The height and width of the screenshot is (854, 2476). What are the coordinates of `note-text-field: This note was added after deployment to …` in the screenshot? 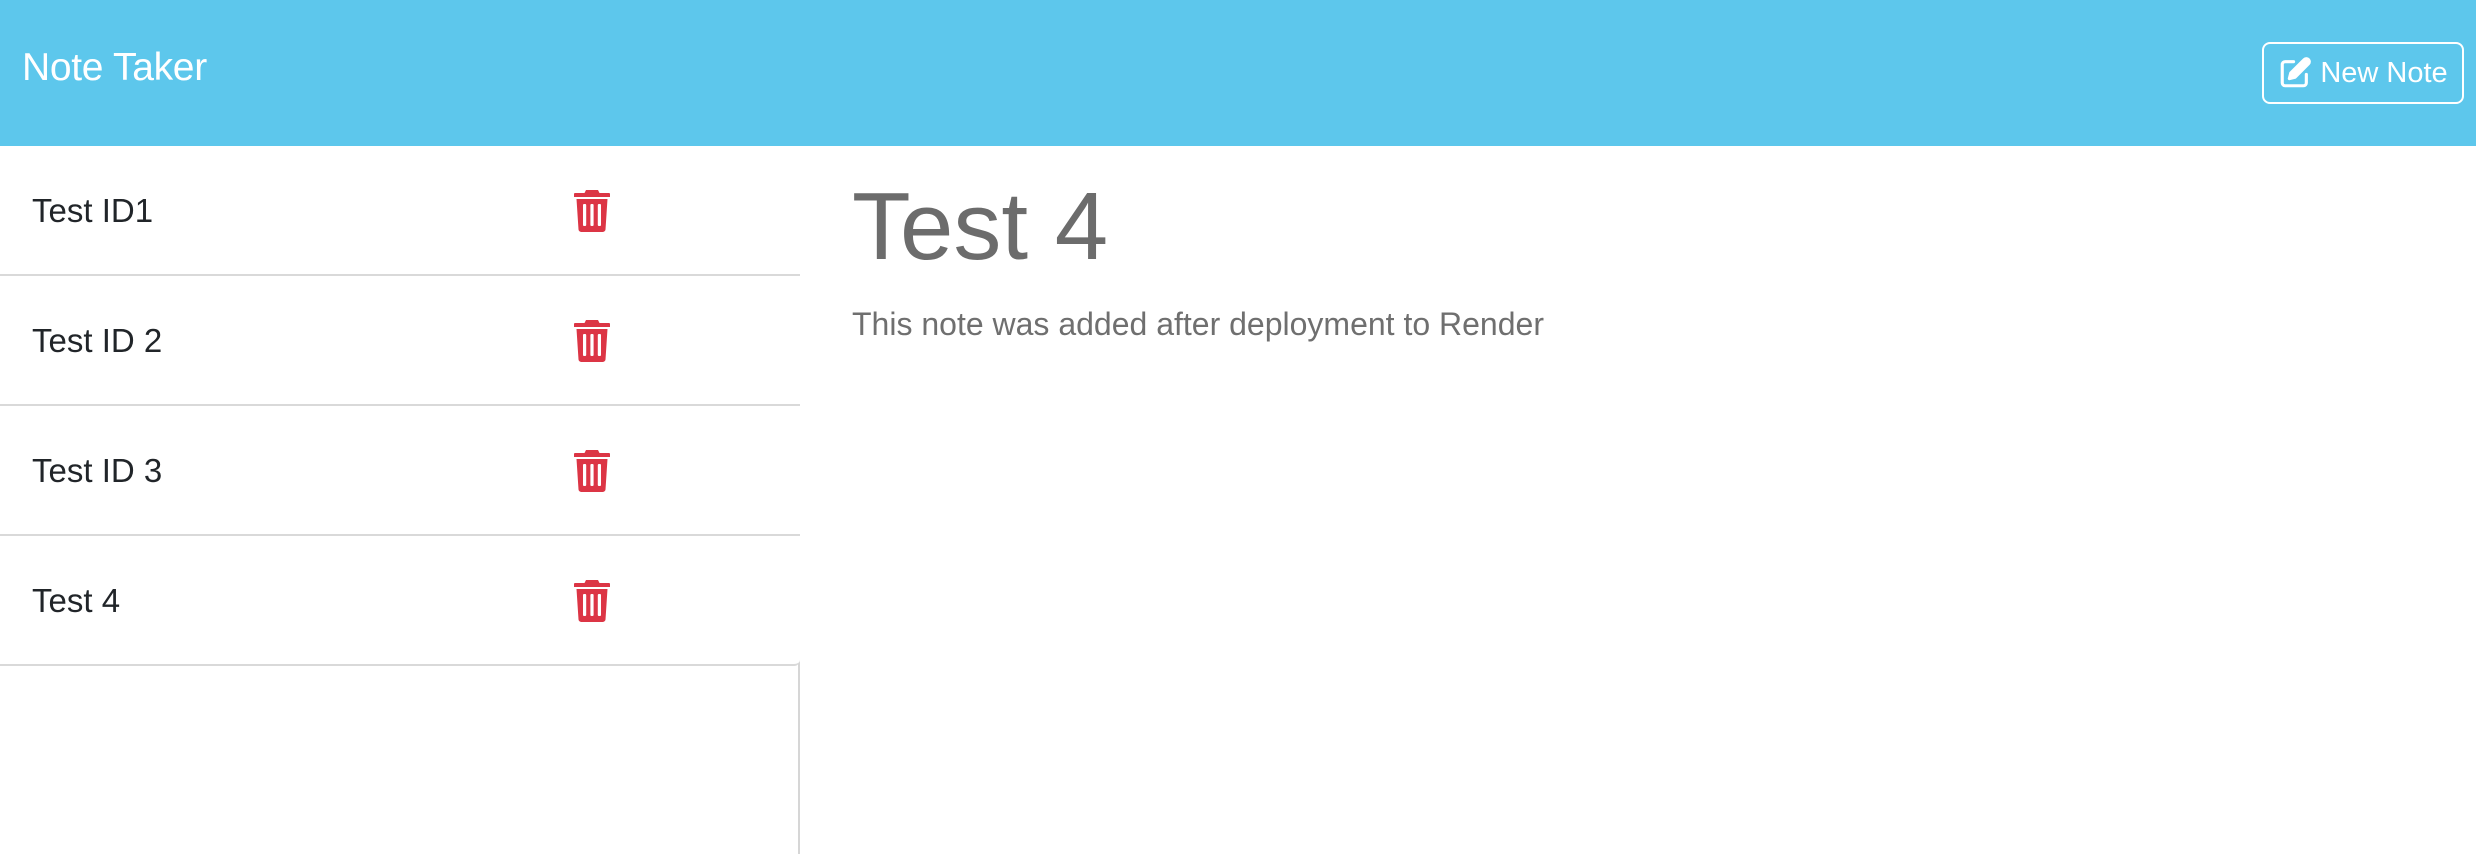 It's located at (1198, 324).